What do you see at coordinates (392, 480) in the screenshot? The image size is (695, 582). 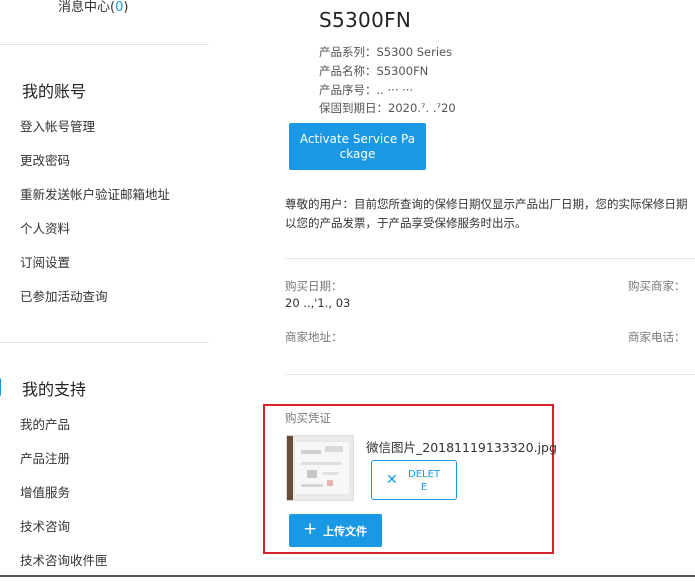 I see `close-icon: ✕` at bounding box center [392, 480].